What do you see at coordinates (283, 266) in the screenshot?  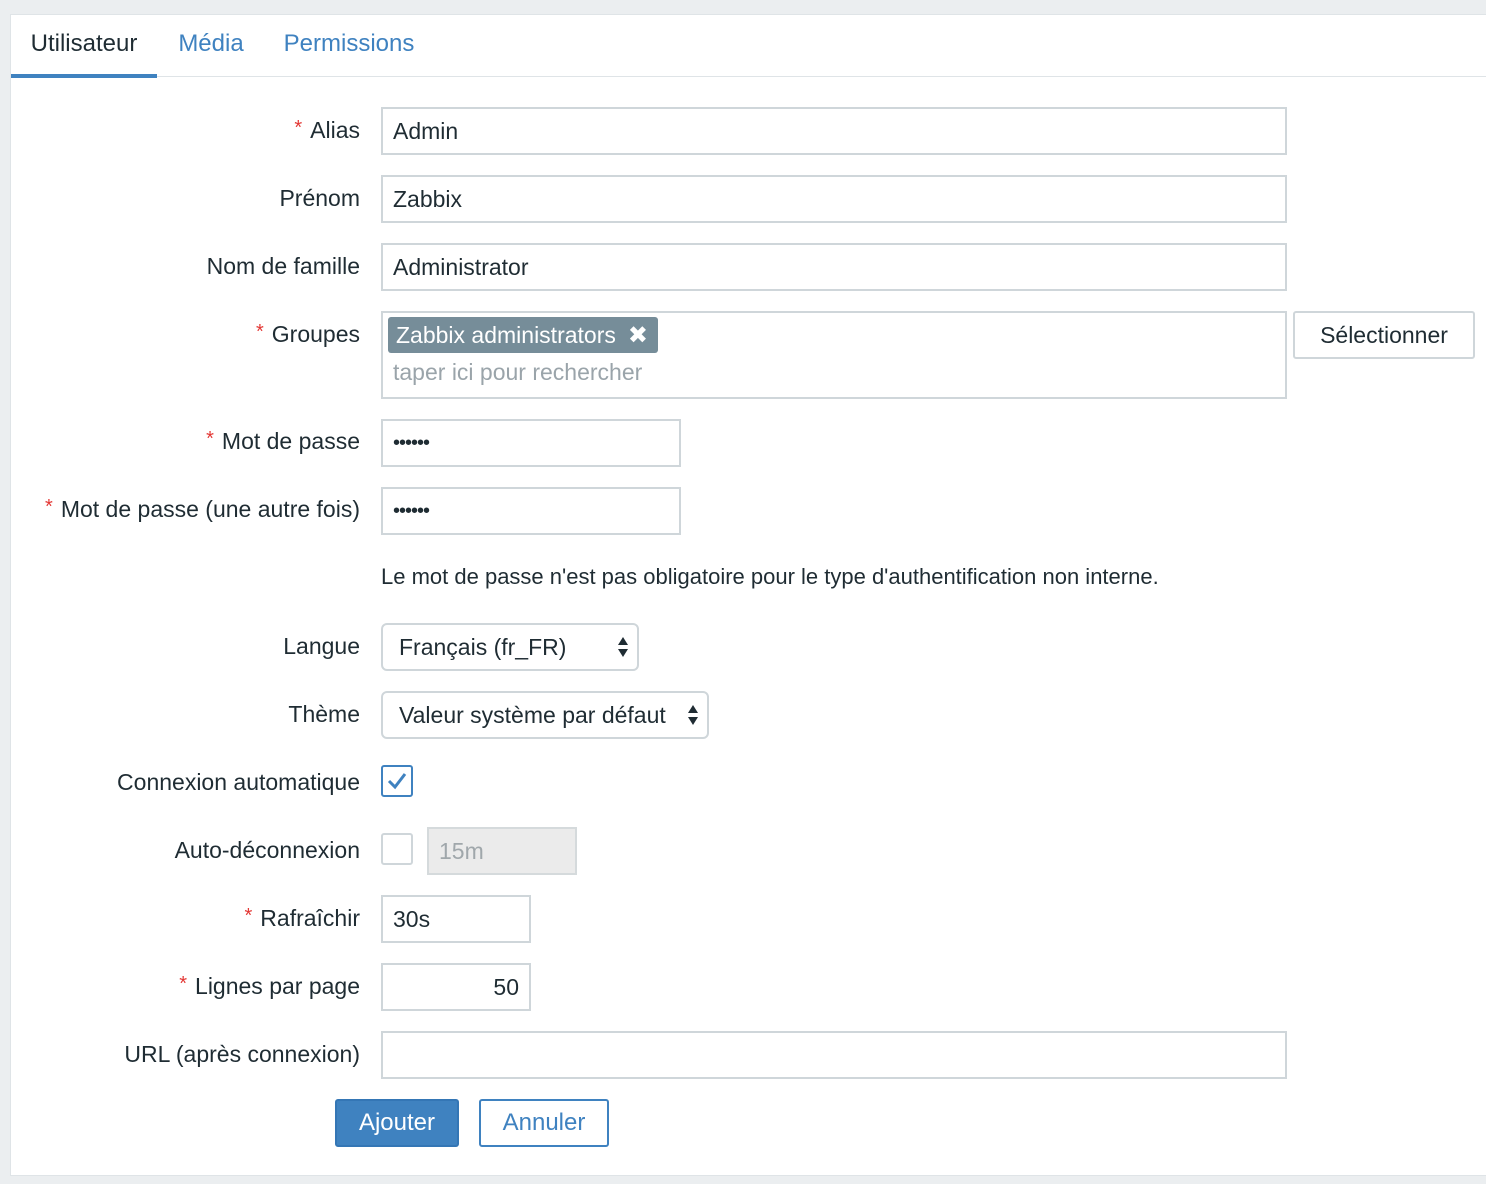 I see `last-name-label: Nom de famille` at bounding box center [283, 266].